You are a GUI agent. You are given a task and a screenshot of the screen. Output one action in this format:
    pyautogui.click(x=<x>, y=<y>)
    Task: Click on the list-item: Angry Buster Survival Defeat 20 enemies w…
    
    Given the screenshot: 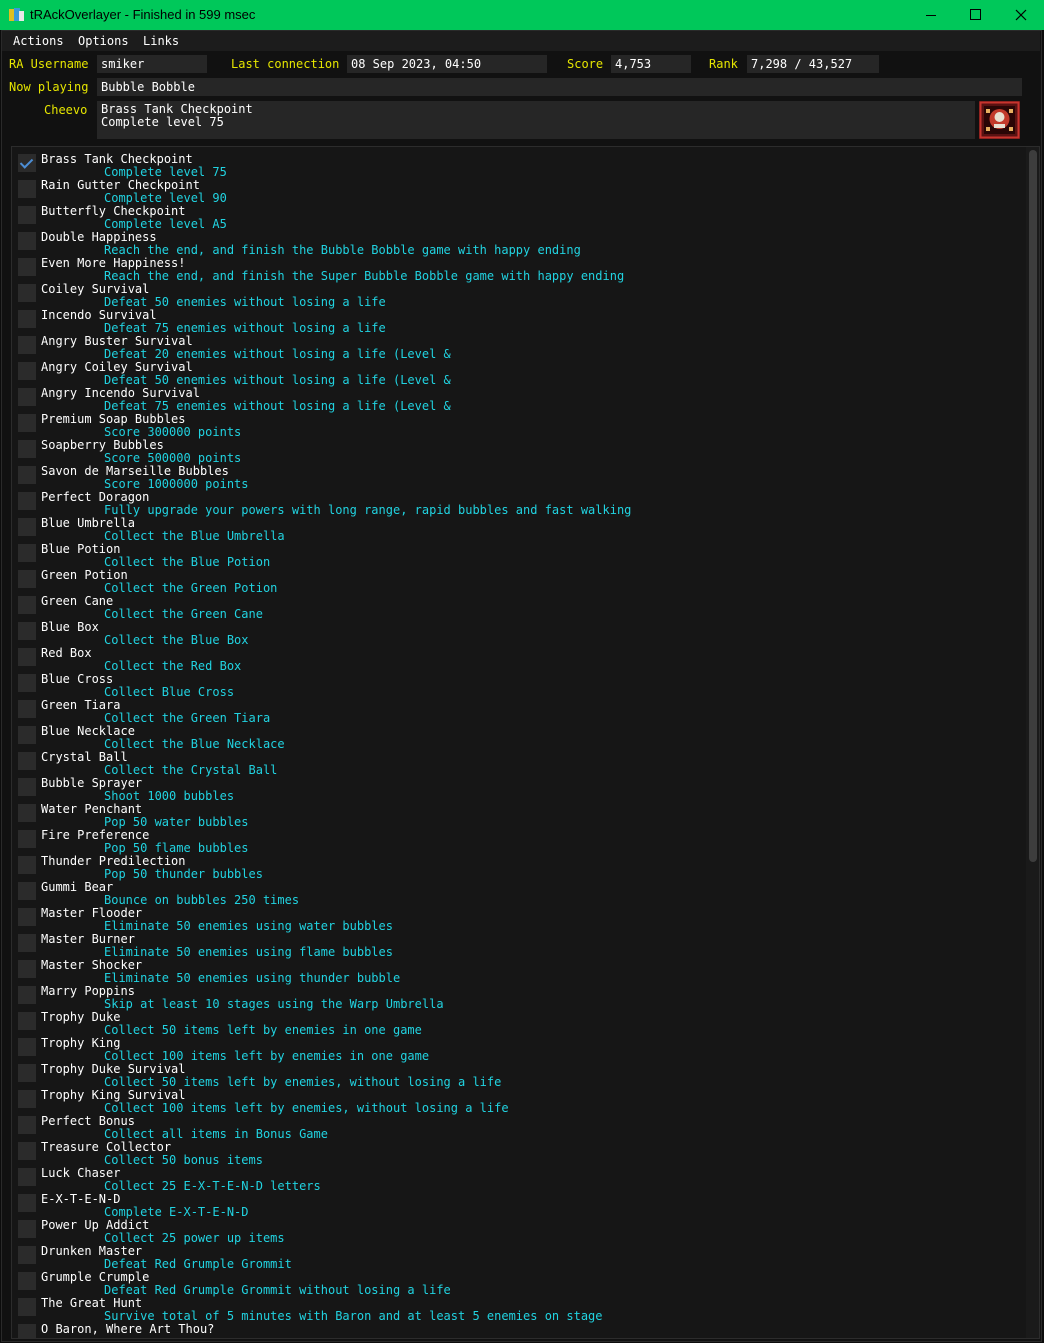 What is the action you would take?
    pyautogui.click(x=517, y=347)
    